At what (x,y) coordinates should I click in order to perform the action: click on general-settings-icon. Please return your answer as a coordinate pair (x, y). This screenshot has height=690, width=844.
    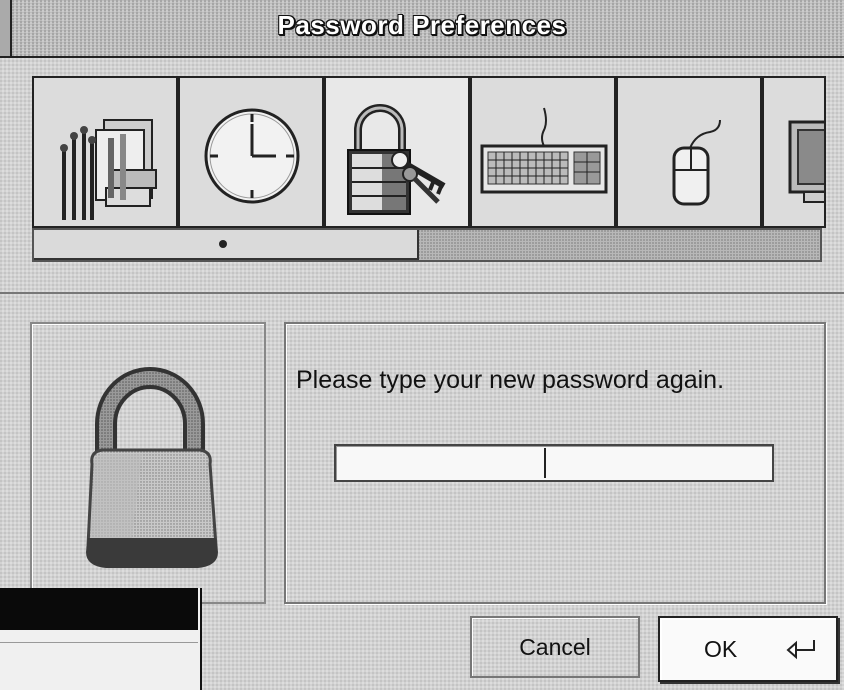
    Looking at the image, I should click on (108, 169).